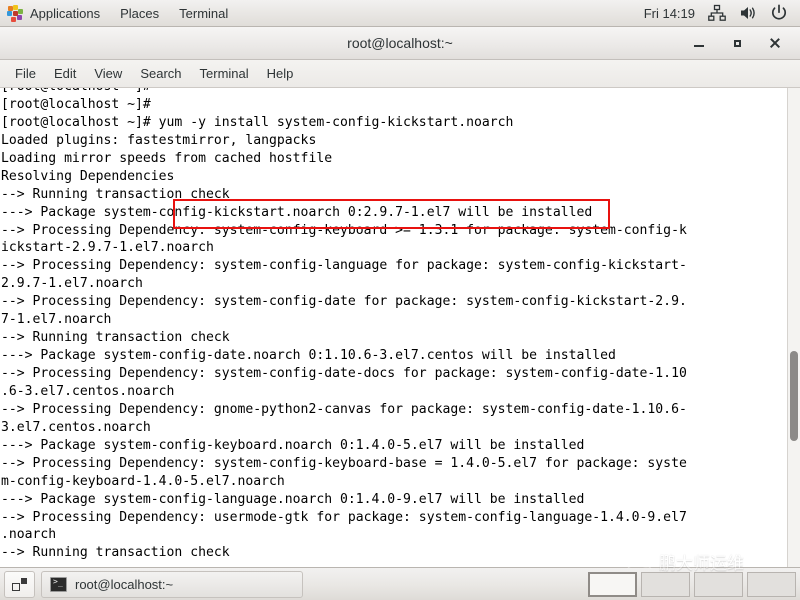 Image resolution: width=800 pixels, height=600 pixels. I want to click on workspace-switcher, so click(694, 584).